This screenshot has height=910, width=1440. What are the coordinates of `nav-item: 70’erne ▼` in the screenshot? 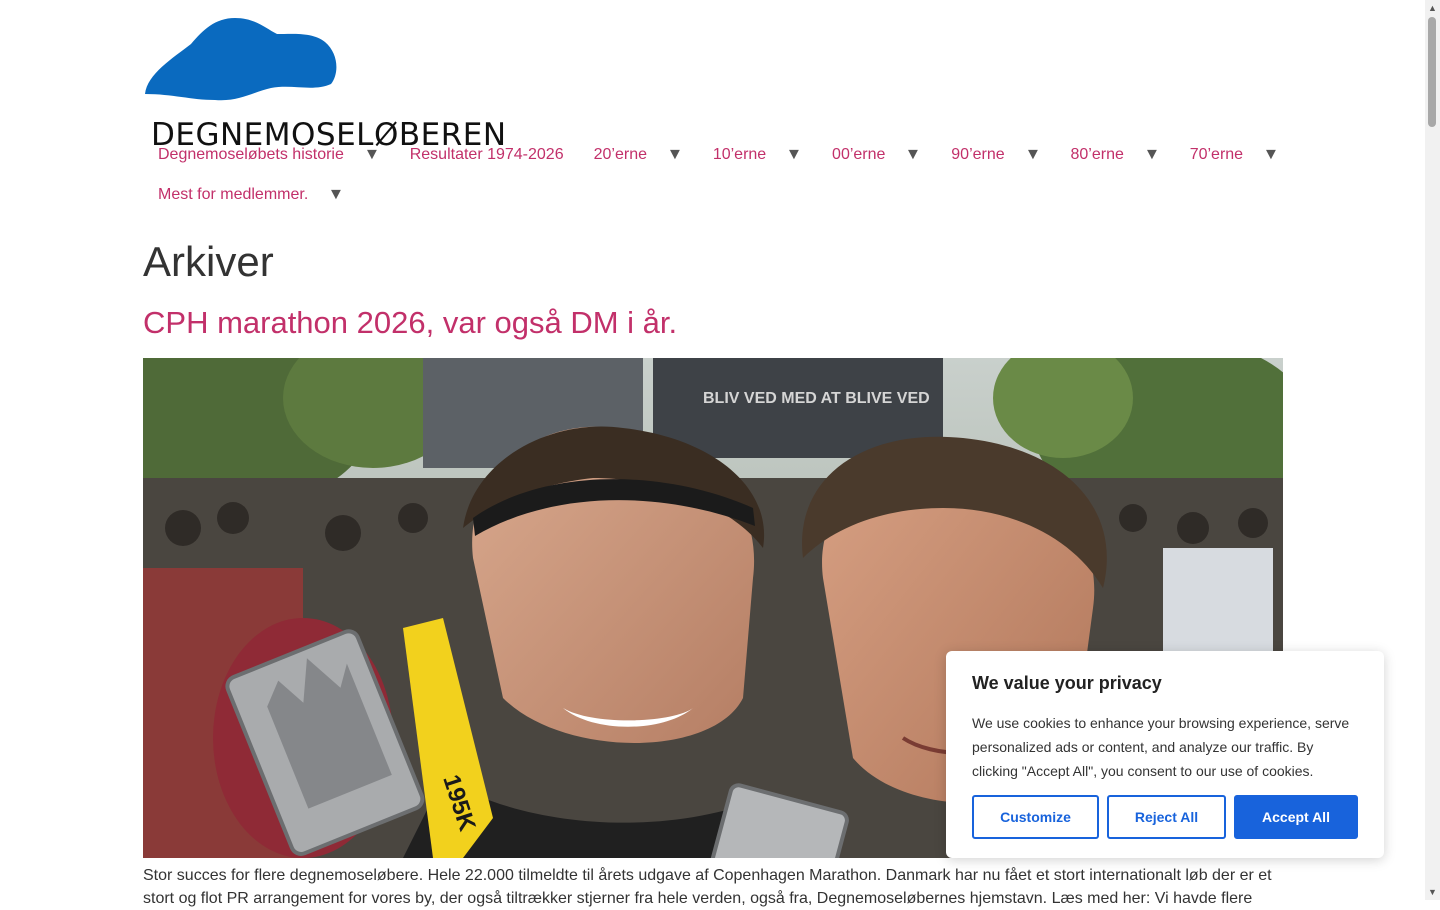 It's located at (1234, 155).